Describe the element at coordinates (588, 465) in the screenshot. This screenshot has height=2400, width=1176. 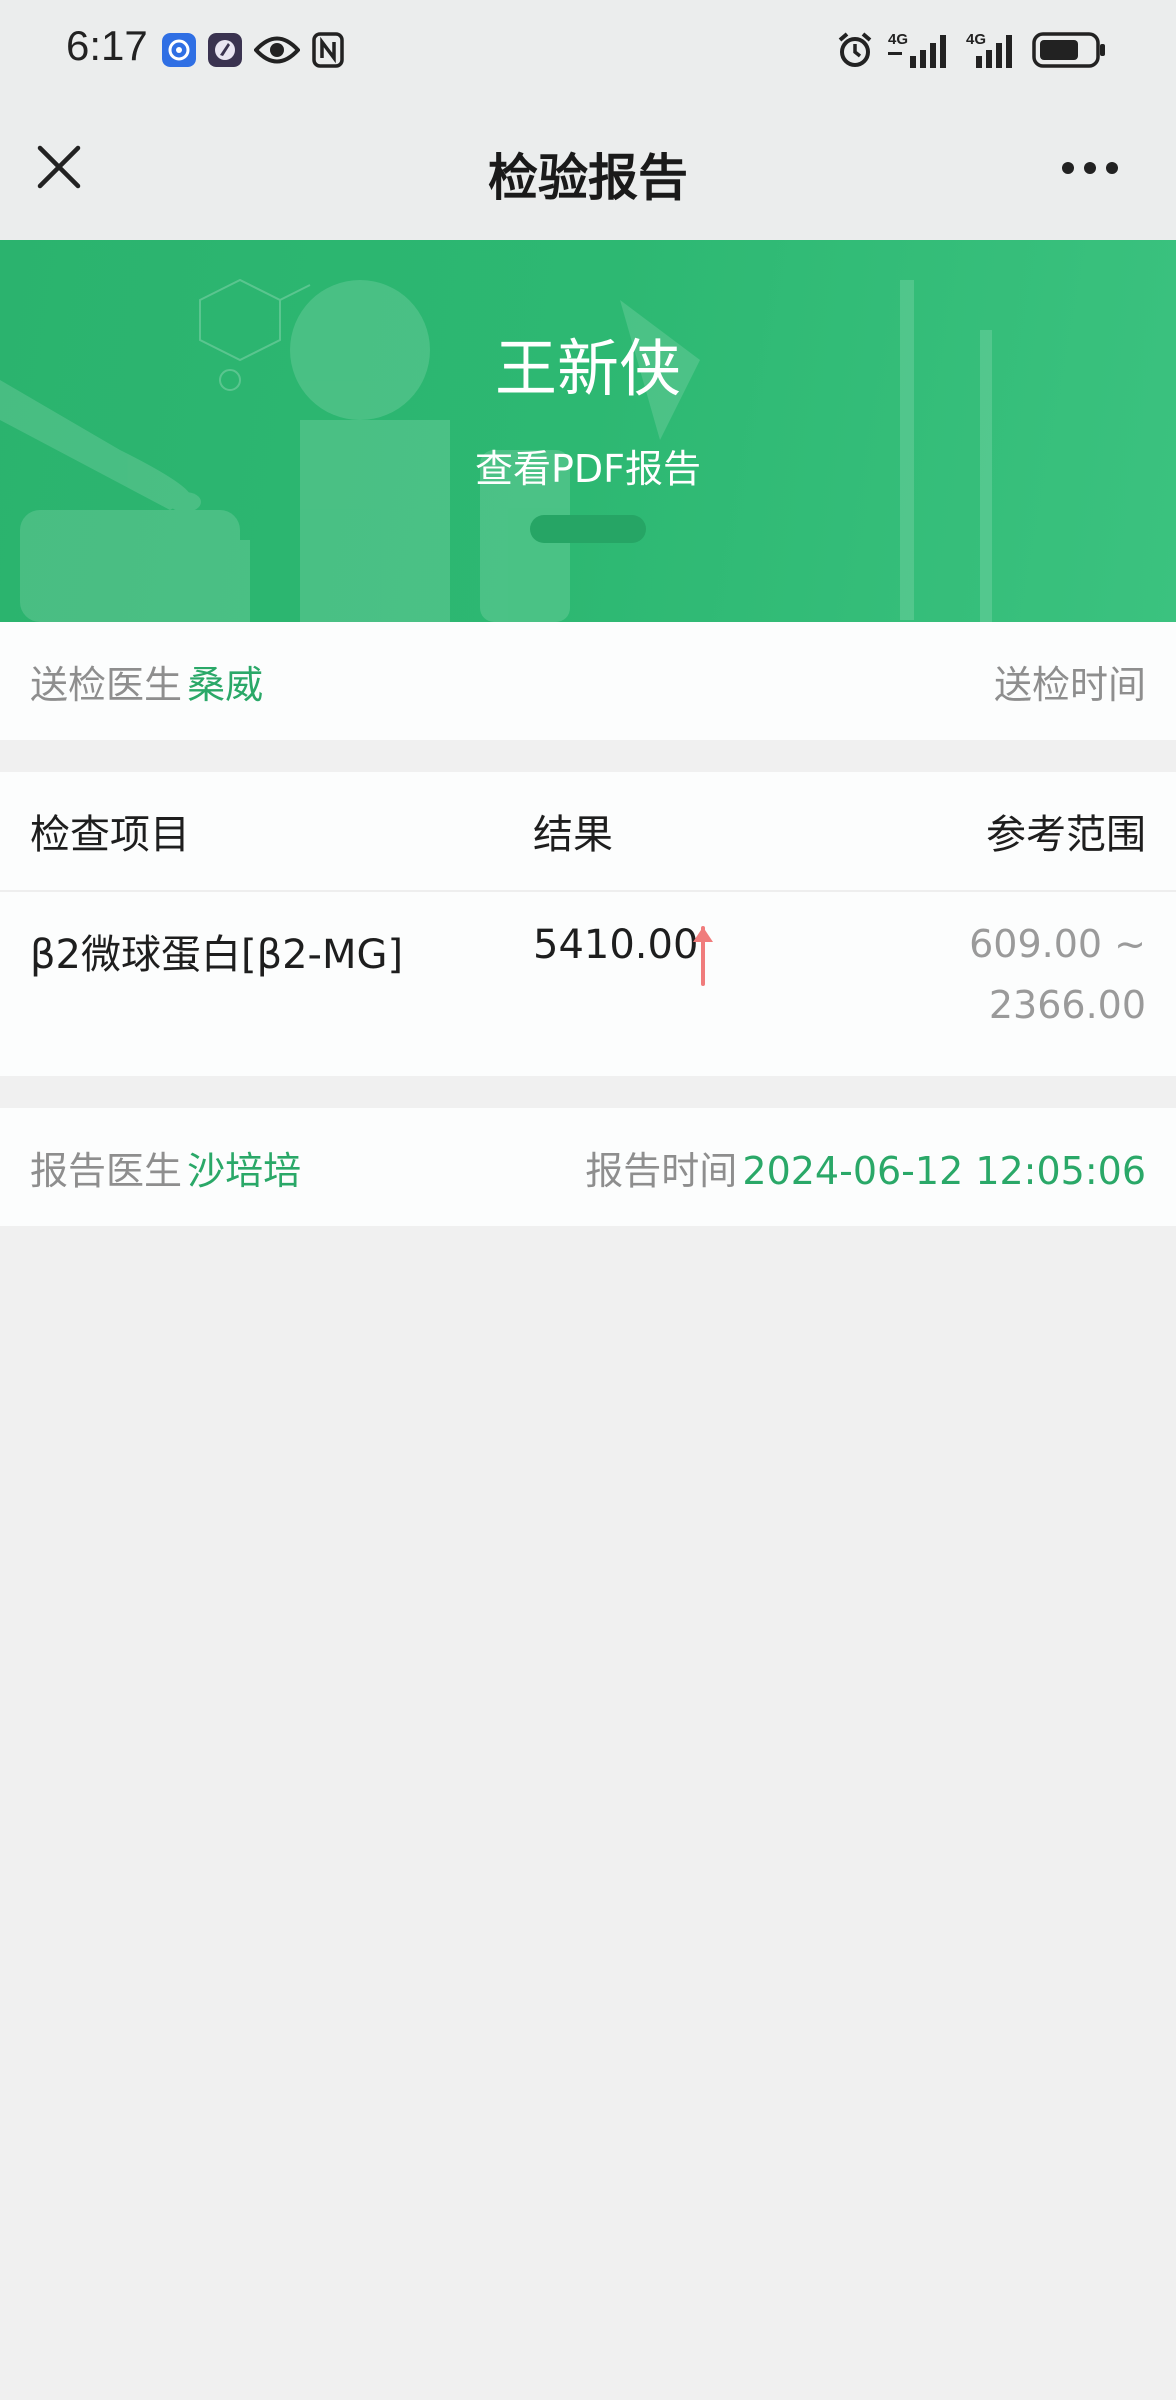
I see `view-pdf-link: 查看PDF报告` at that location.